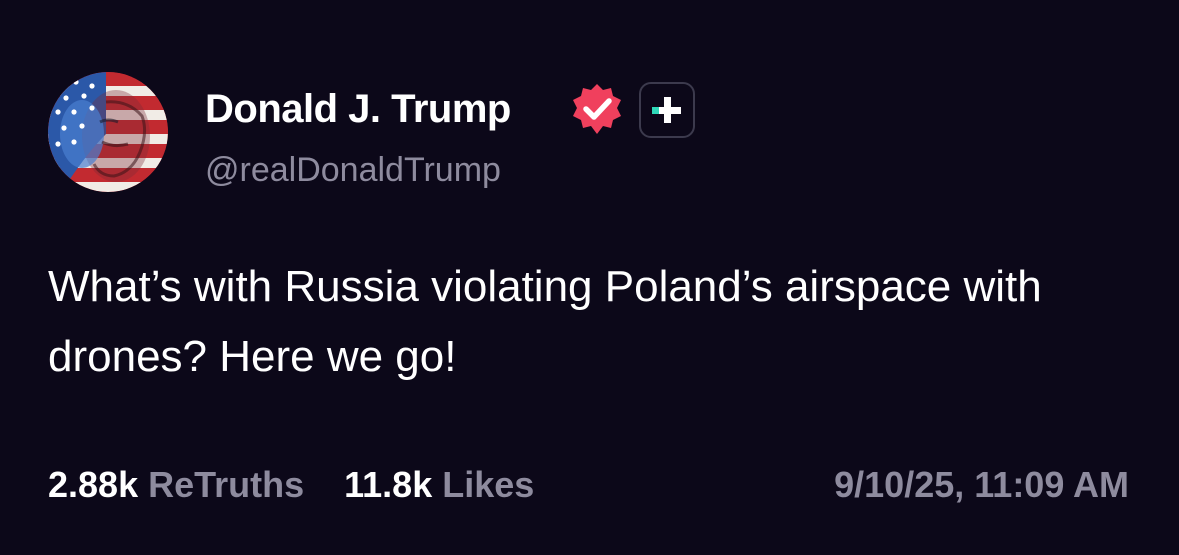 This screenshot has width=1179, height=555. I want to click on avatar, so click(108, 132).